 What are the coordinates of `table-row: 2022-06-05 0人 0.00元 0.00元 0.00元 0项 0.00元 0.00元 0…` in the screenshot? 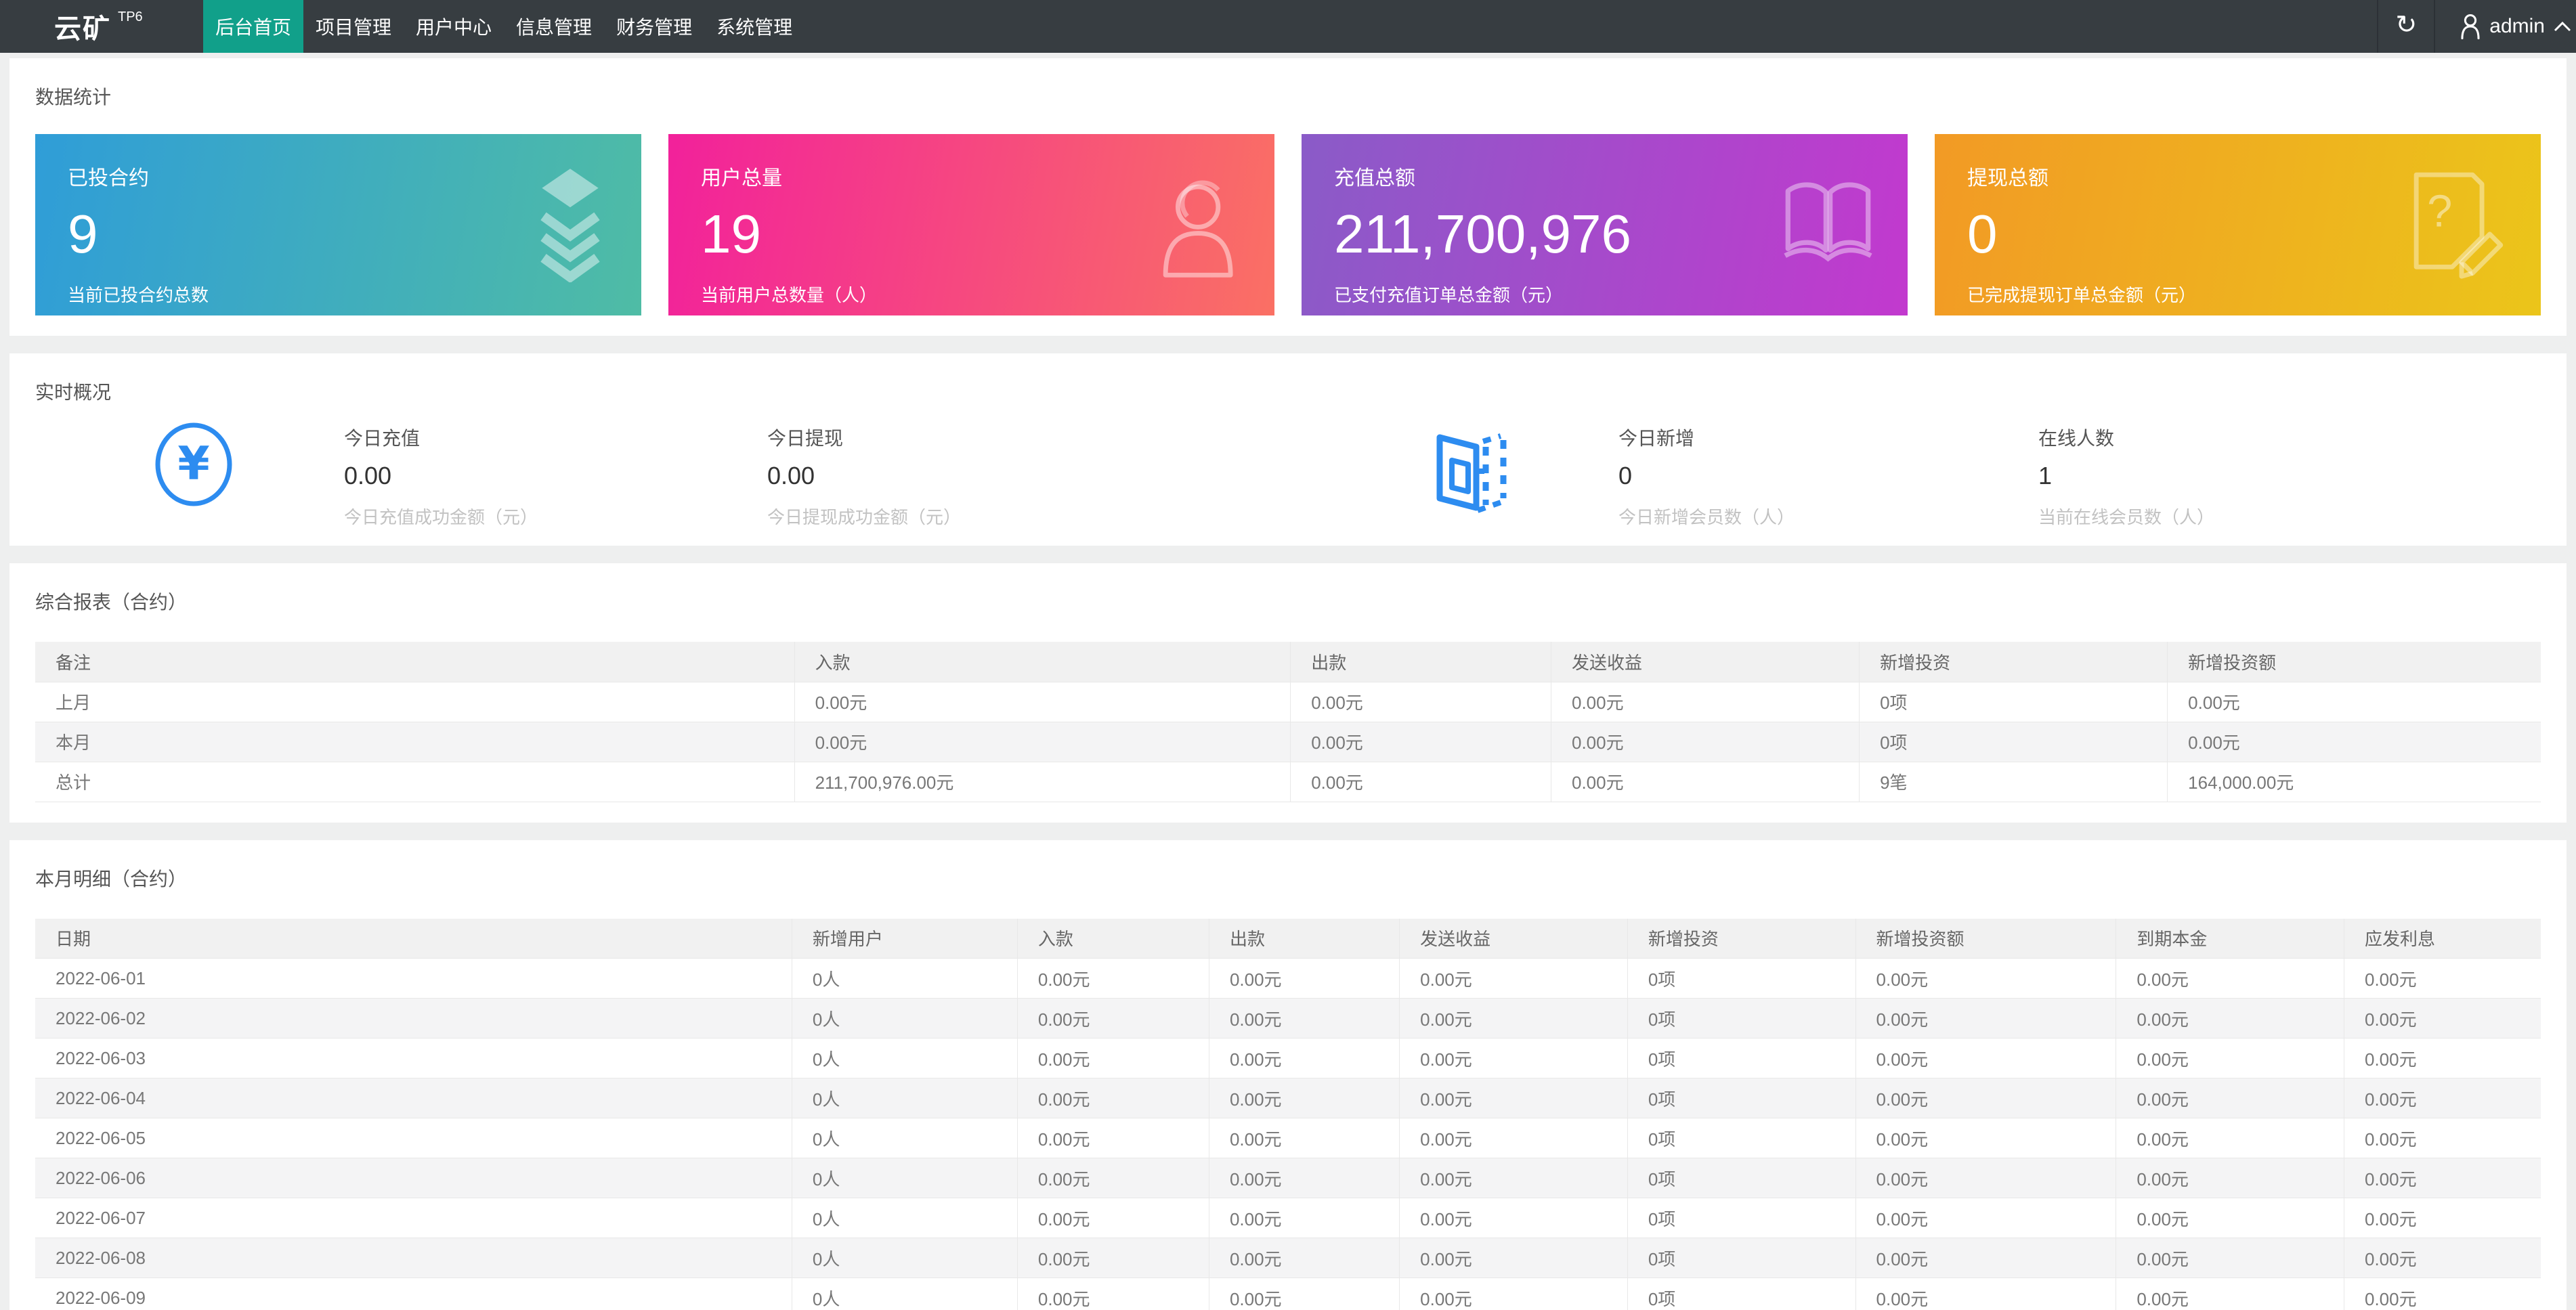 It's located at (1288, 1138).